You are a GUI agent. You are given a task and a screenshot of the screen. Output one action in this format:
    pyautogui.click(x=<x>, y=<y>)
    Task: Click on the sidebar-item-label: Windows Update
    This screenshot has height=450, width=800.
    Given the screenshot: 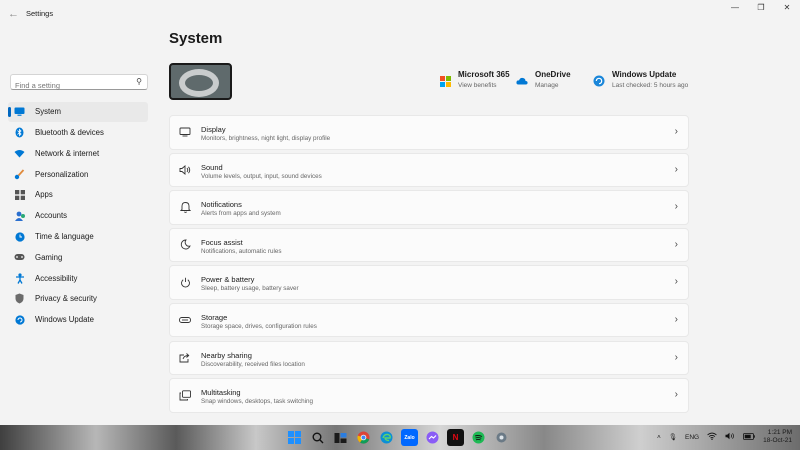 What is the action you would take?
    pyautogui.click(x=64, y=320)
    